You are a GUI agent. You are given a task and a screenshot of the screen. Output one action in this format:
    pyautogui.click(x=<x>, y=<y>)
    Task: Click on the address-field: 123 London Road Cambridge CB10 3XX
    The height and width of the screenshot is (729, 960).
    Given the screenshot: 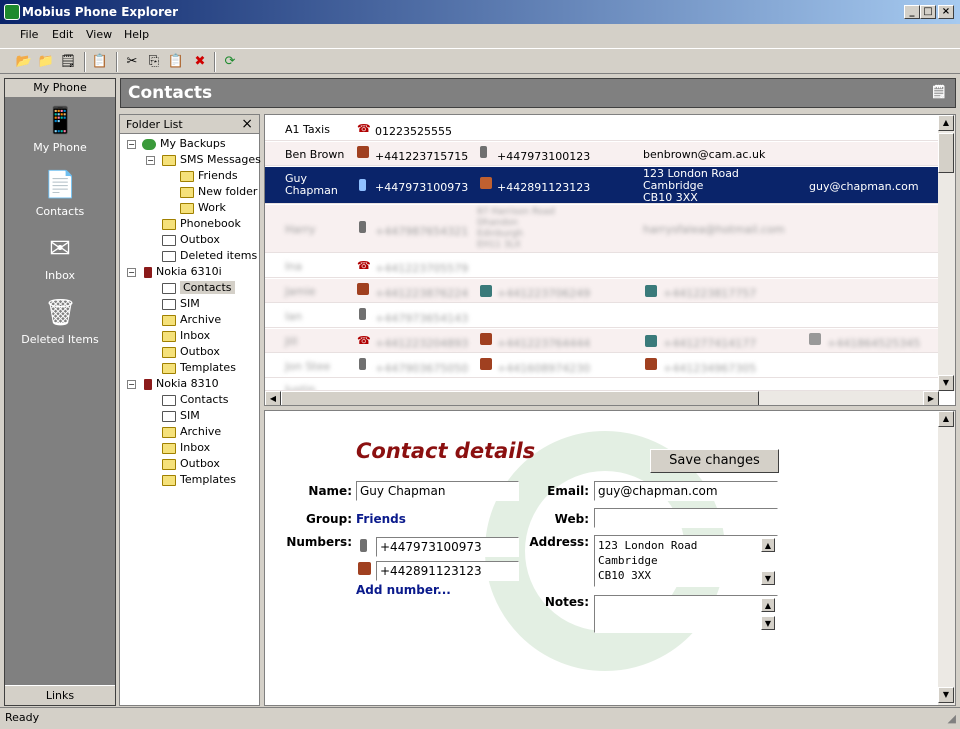 What is the action you would take?
    pyautogui.click(x=686, y=561)
    